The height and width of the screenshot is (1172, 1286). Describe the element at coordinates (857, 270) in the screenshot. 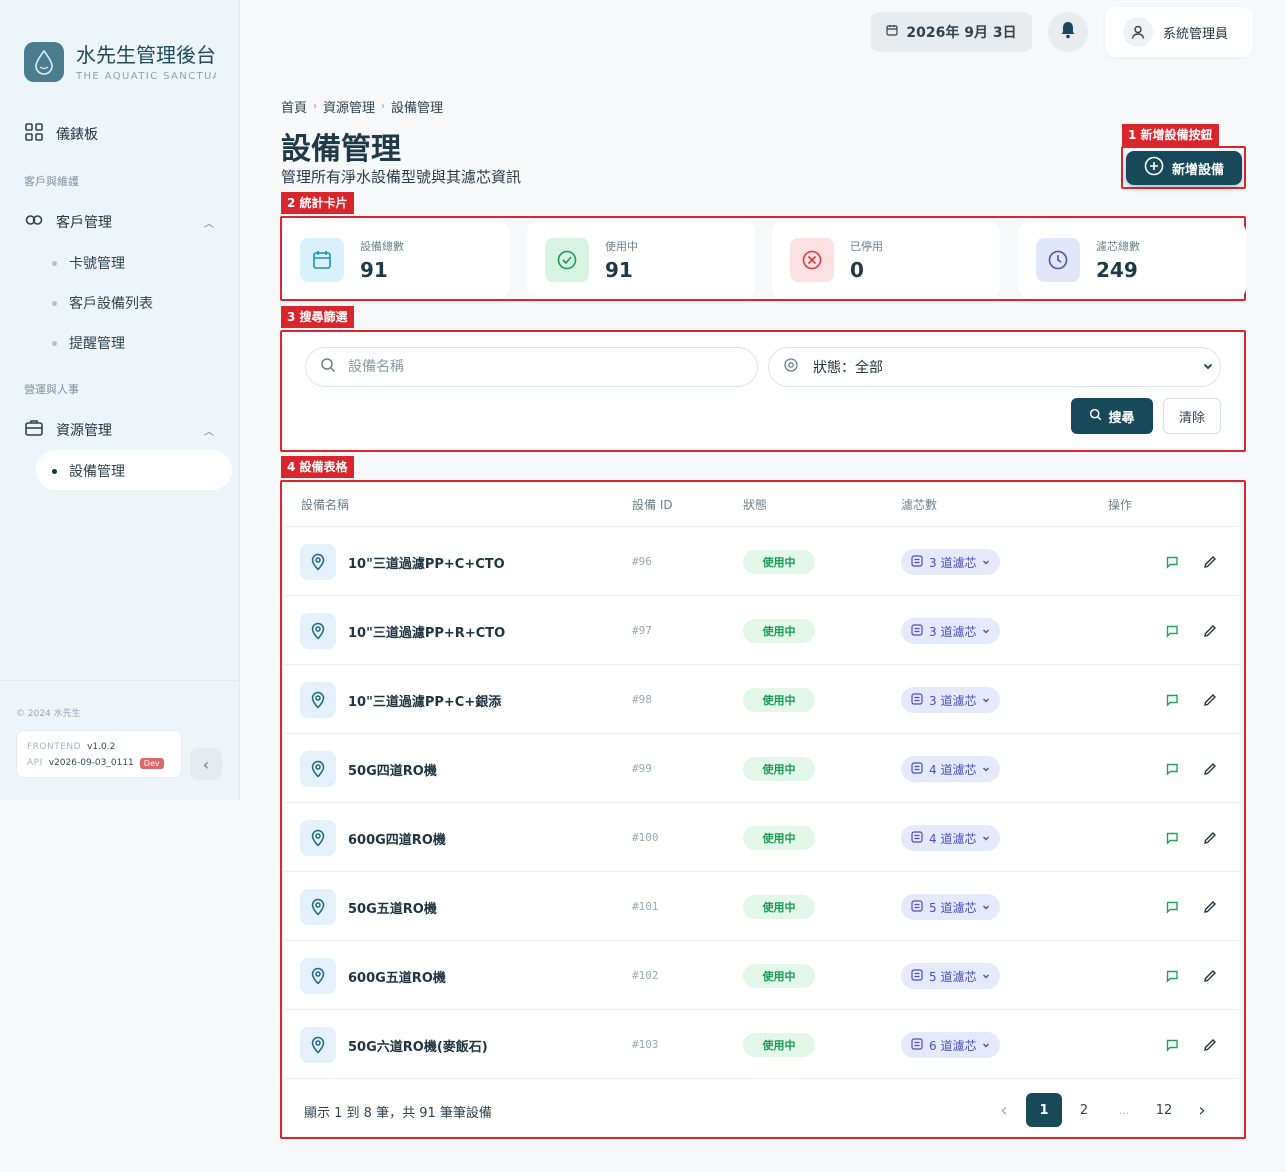

I see `stat-value: 0` at that location.